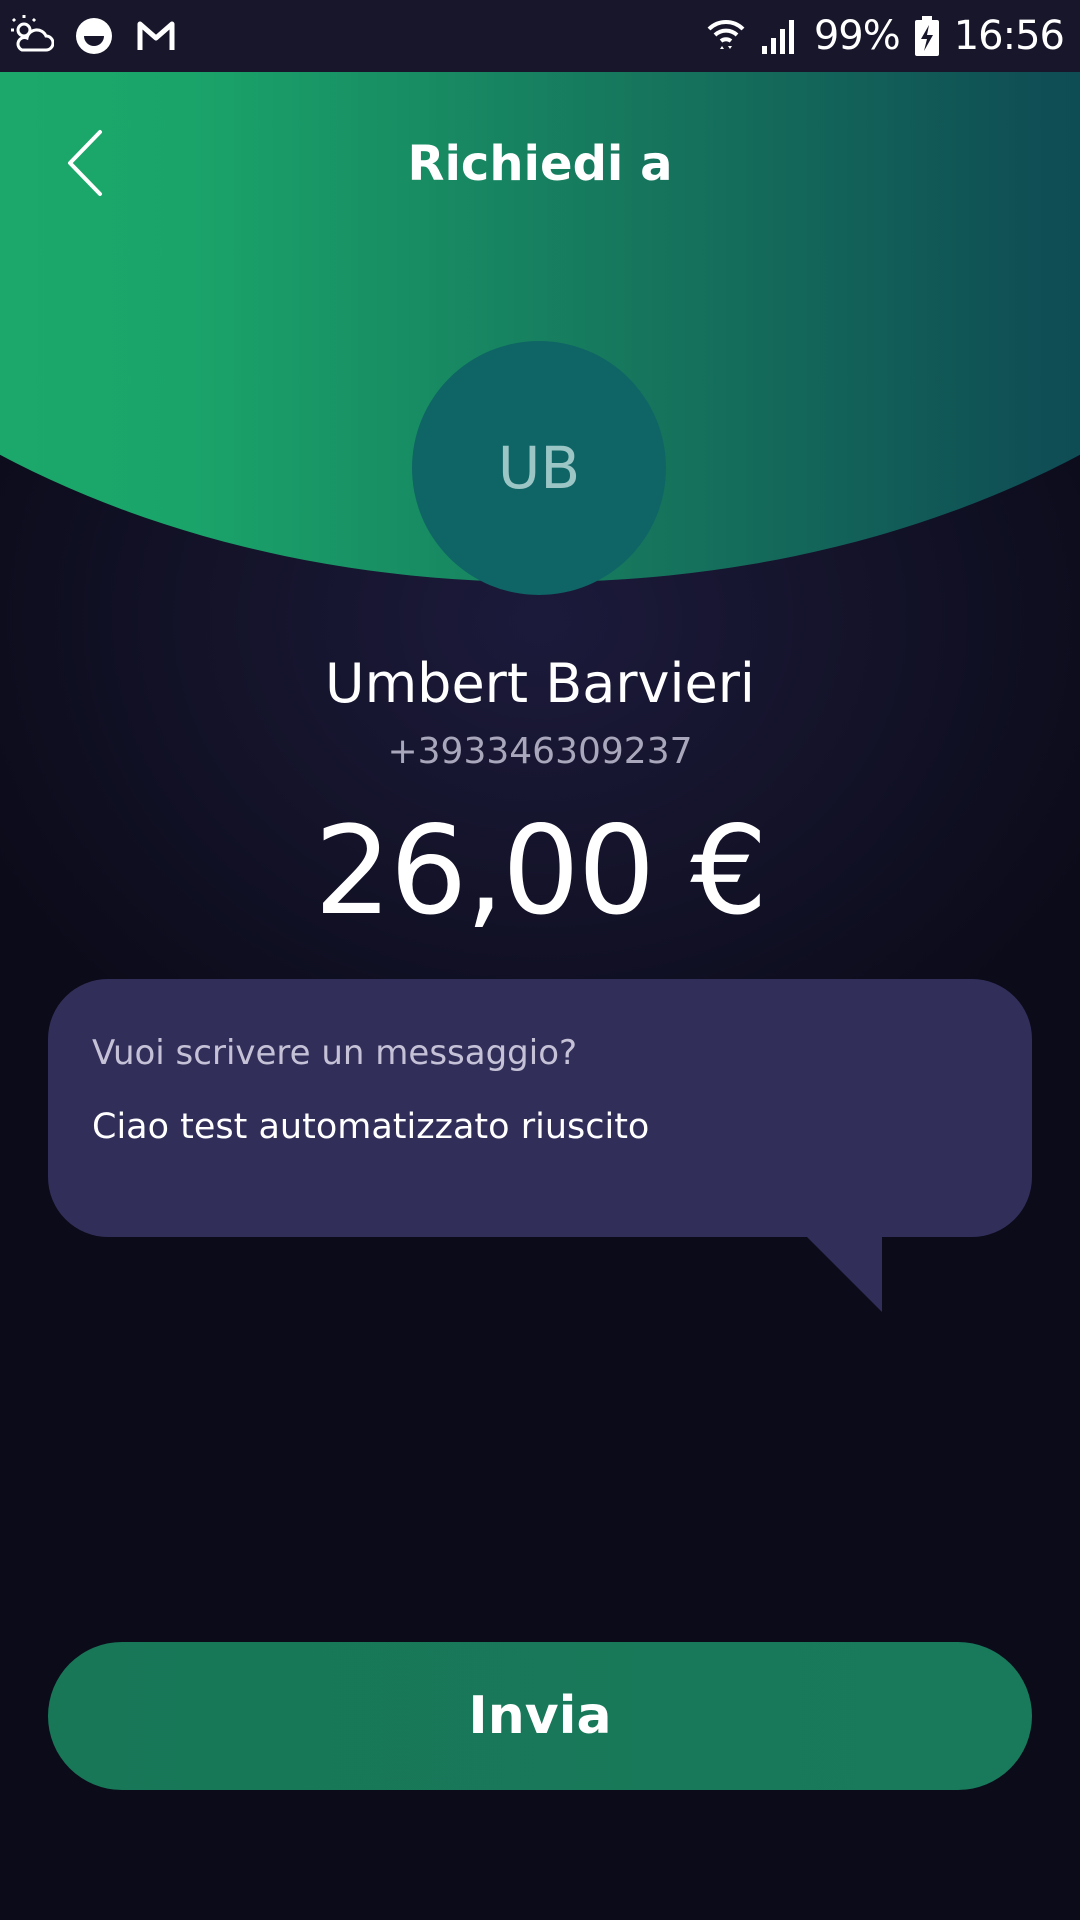 The image size is (1080, 1920). Describe the element at coordinates (726, 36) in the screenshot. I see `wifi-icon` at that location.